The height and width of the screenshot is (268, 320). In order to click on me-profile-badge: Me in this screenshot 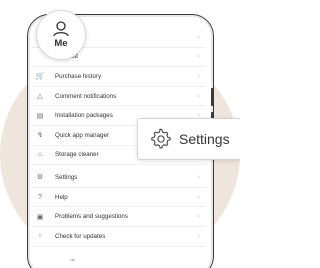, I will do `click(61, 35)`.